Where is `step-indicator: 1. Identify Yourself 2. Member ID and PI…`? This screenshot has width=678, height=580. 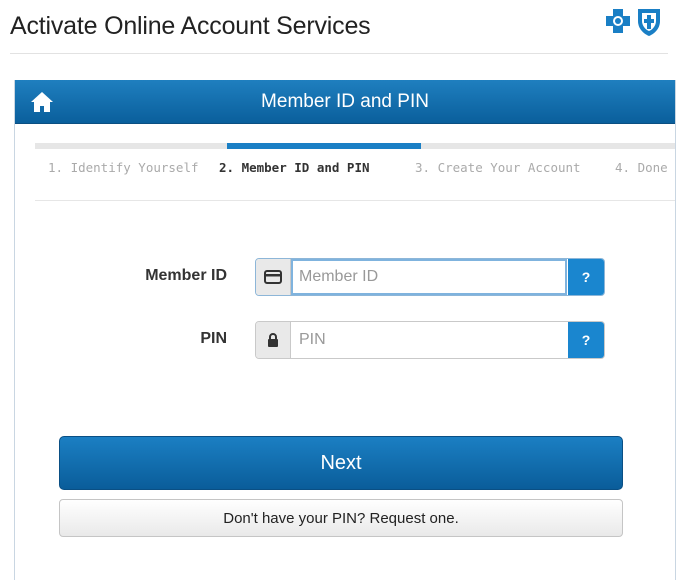 step-indicator: 1. Identify Yourself 2. Member ID and PI… is located at coordinates (355, 172).